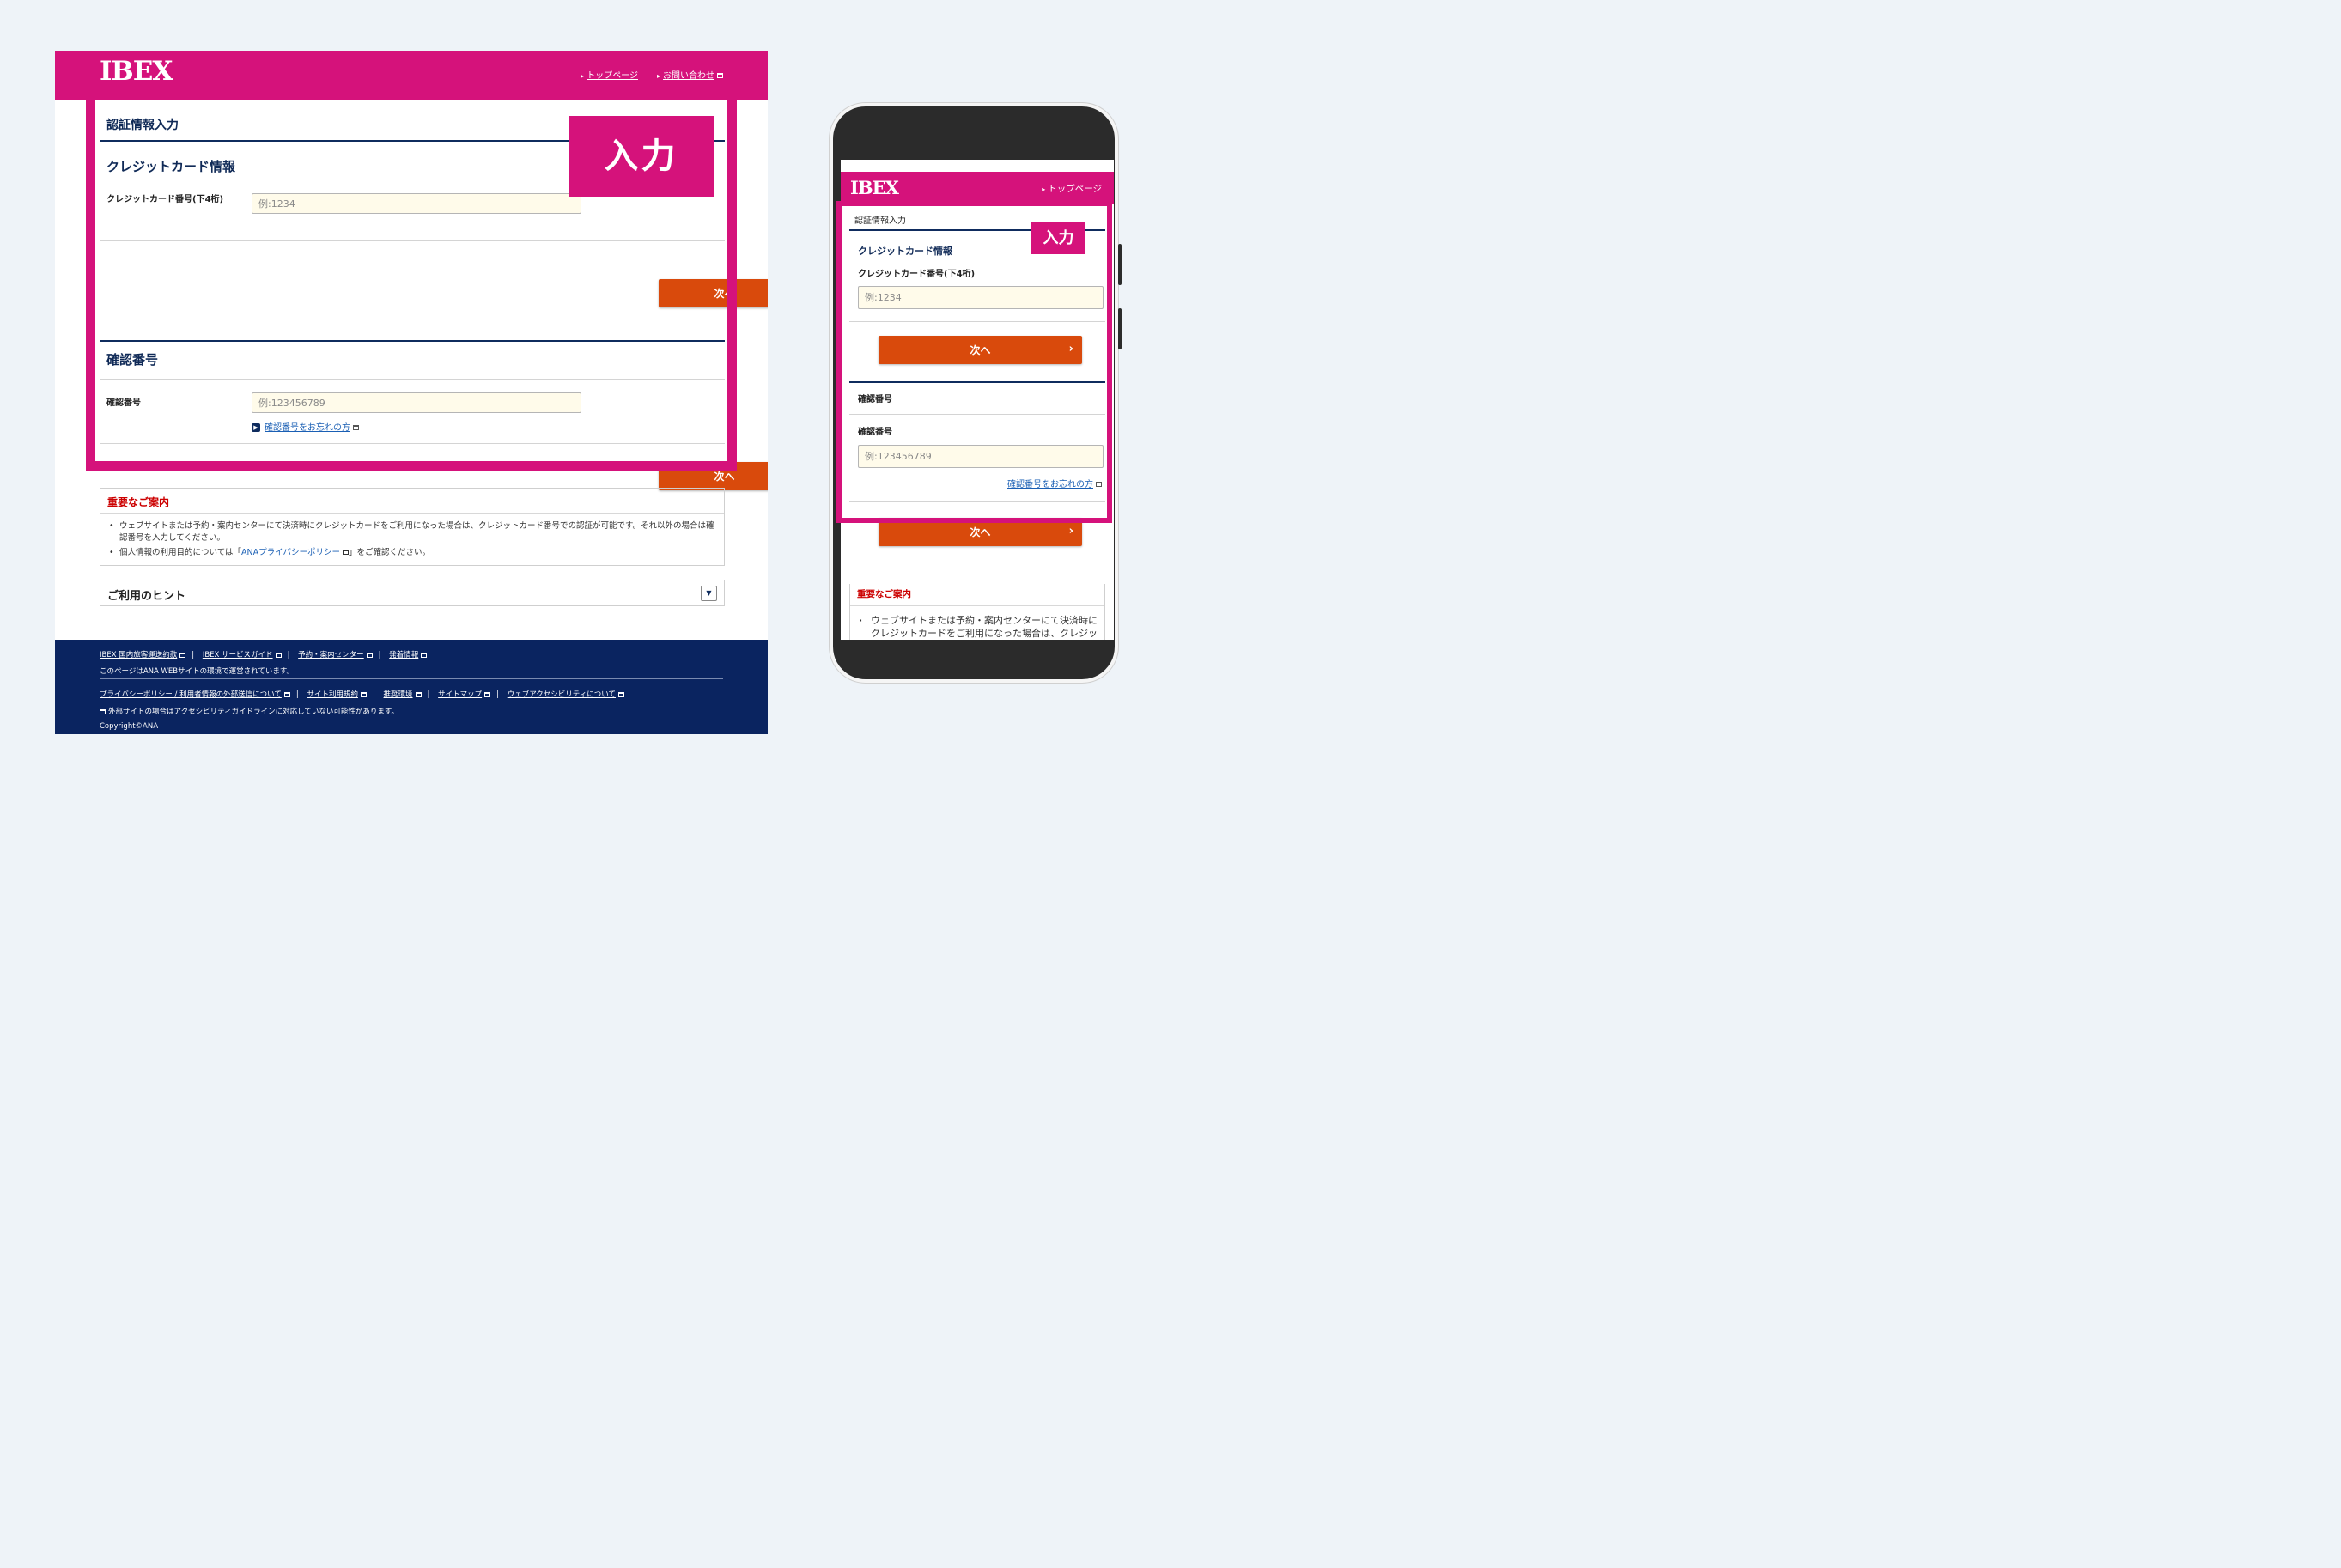 The width and height of the screenshot is (2341, 1568). What do you see at coordinates (977, 188) in the screenshot?
I see `mobile-header: IBEX トップページ` at bounding box center [977, 188].